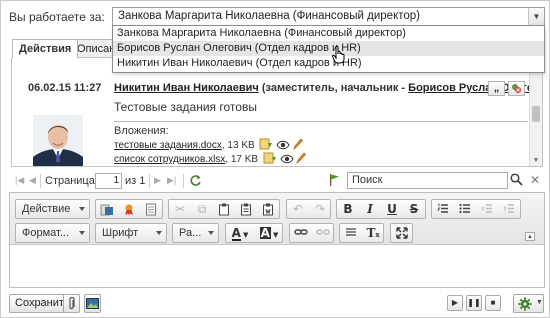 The height and width of the screenshot is (318, 550). What do you see at coordinates (157, 180) in the screenshot?
I see `next-page-icon: ▶` at bounding box center [157, 180].